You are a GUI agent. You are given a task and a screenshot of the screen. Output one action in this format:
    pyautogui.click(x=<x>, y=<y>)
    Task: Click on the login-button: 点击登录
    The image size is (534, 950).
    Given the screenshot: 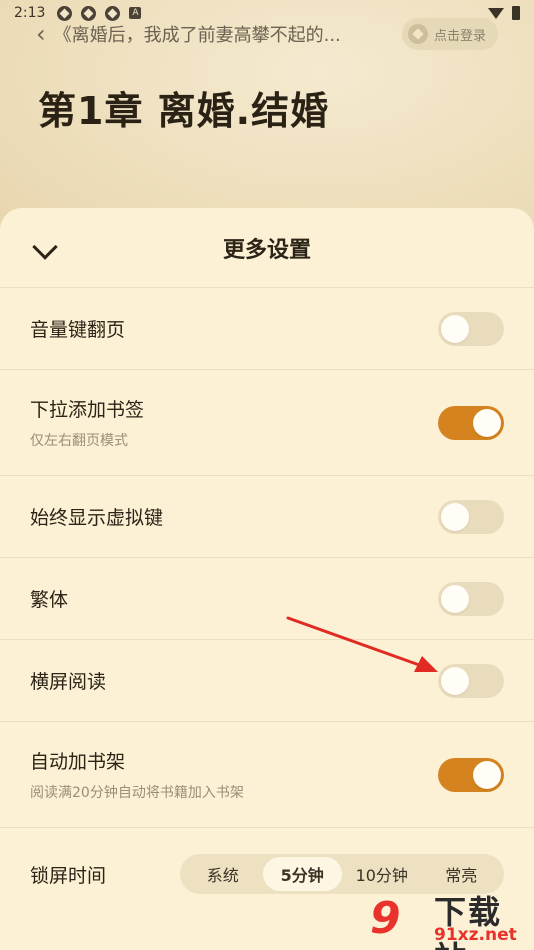 What is the action you would take?
    pyautogui.click(x=449, y=34)
    